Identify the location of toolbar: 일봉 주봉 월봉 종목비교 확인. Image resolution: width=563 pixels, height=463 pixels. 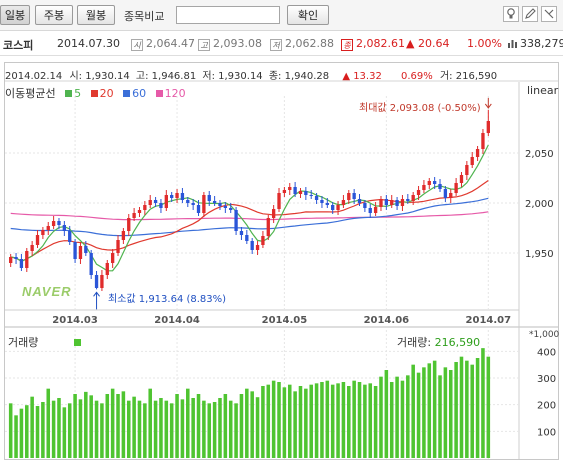
(281, 15).